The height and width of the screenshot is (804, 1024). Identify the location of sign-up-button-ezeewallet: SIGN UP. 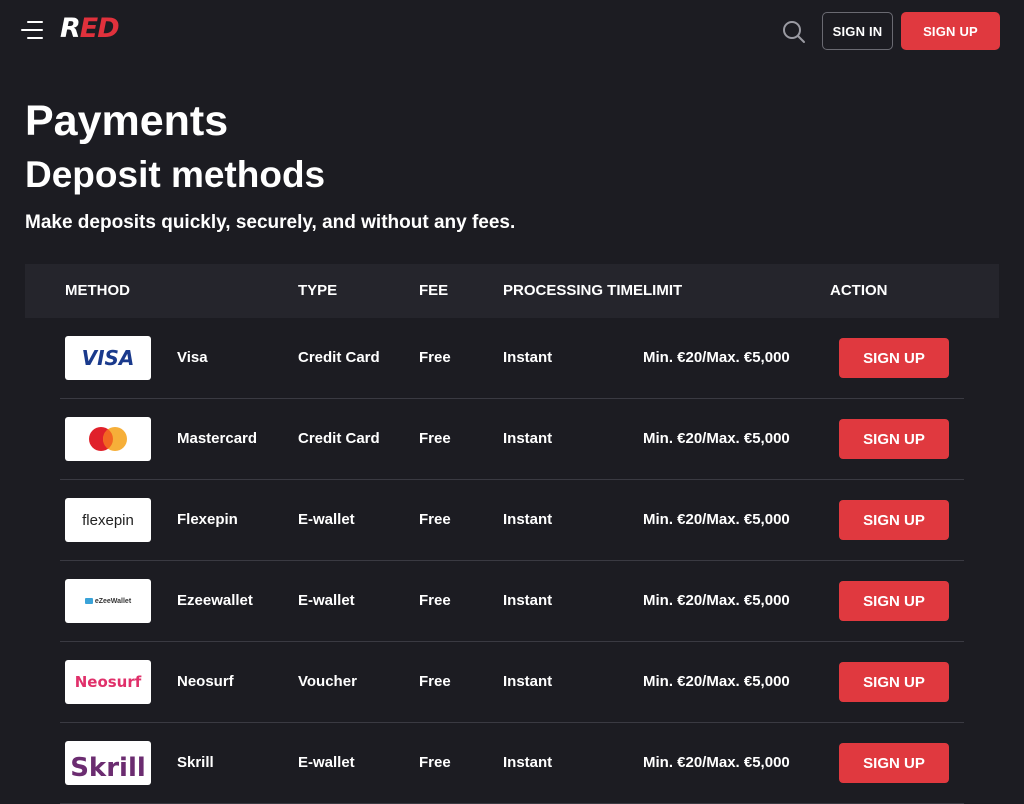
(894, 601).